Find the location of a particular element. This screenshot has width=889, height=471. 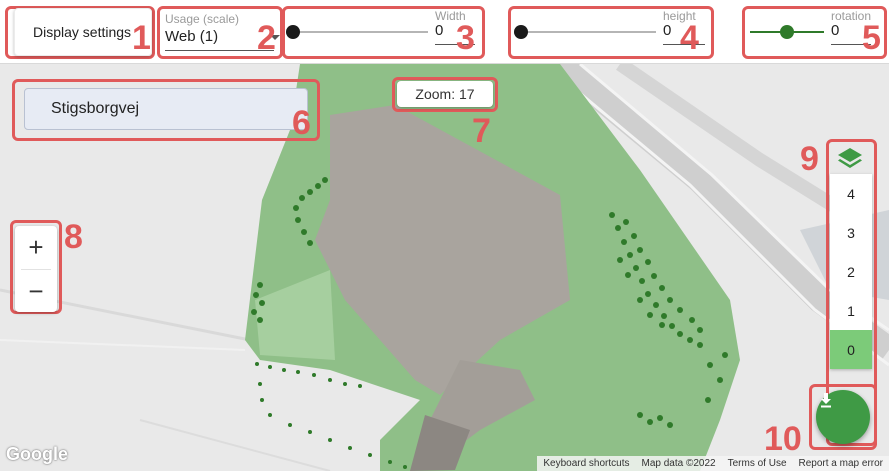

zoom-in-icon: + is located at coordinates (36, 246).